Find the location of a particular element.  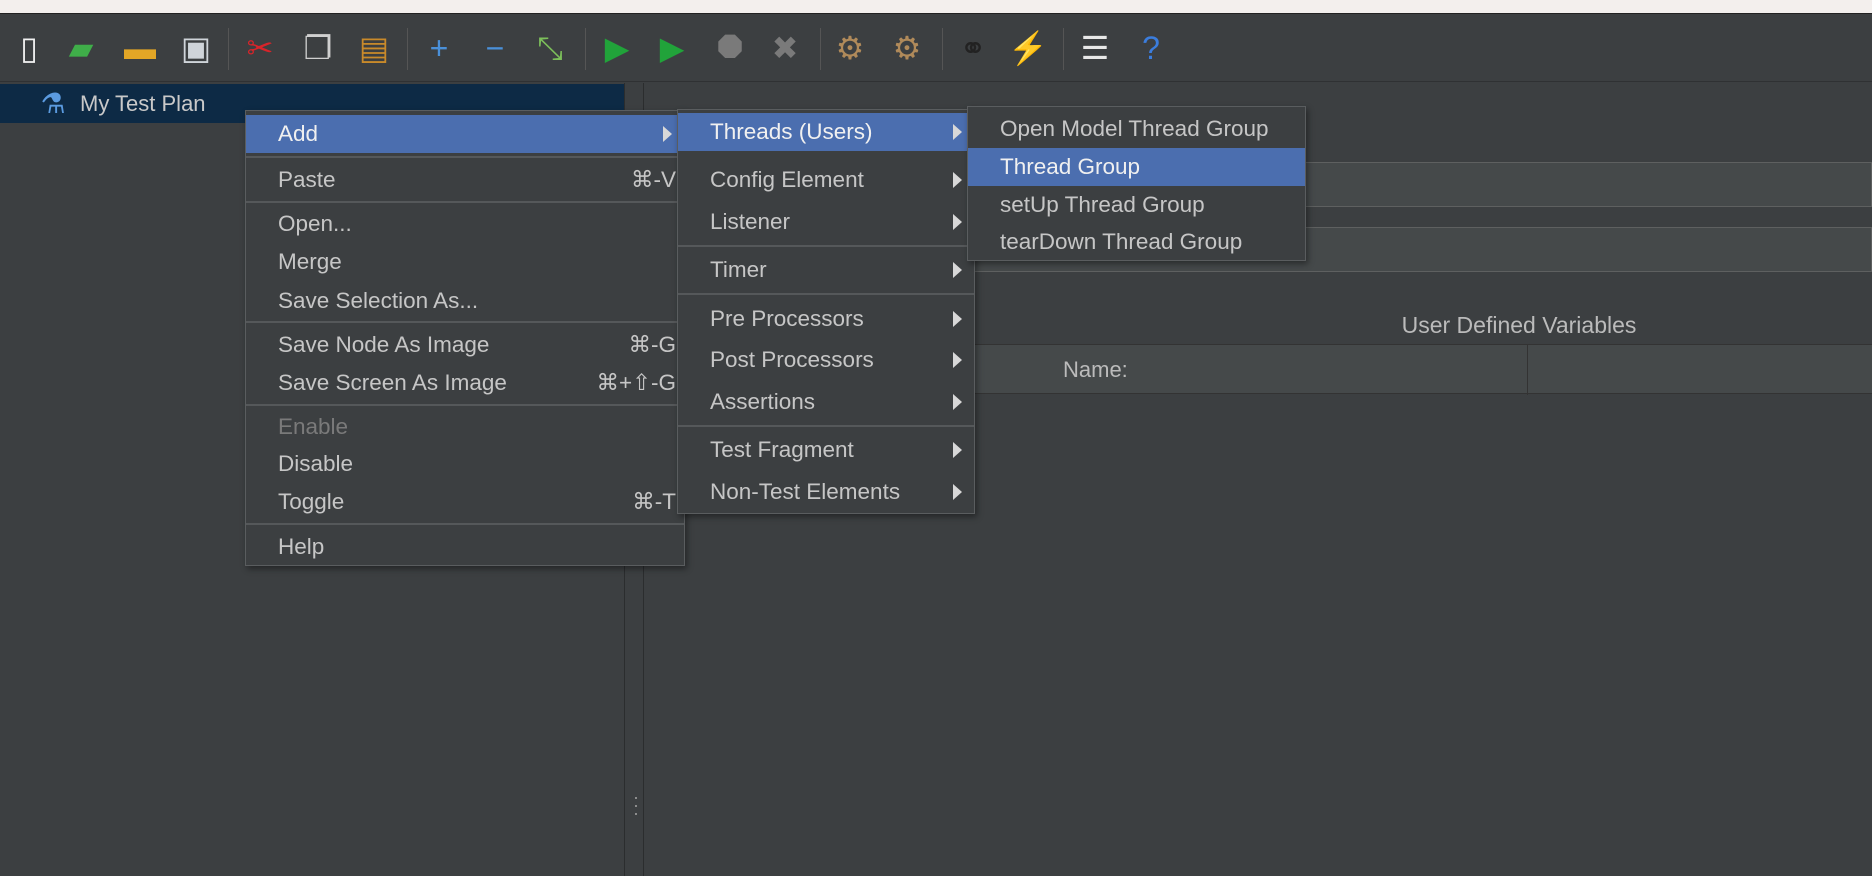

search-icon: ⚭ is located at coordinates (973, 48).